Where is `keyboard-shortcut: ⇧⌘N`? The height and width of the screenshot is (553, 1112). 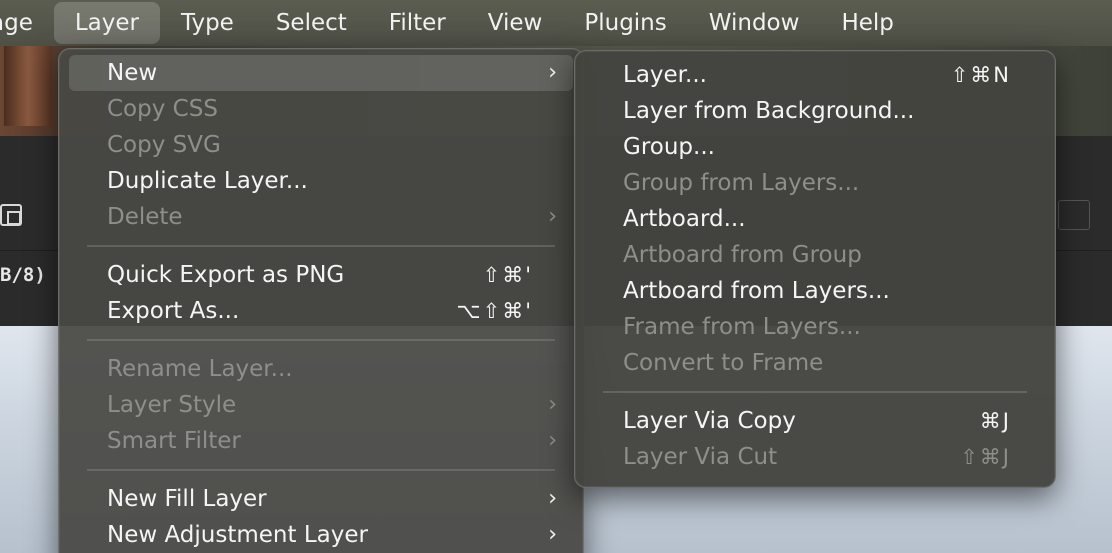
keyboard-shortcut: ⇧⌘N is located at coordinates (980, 75).